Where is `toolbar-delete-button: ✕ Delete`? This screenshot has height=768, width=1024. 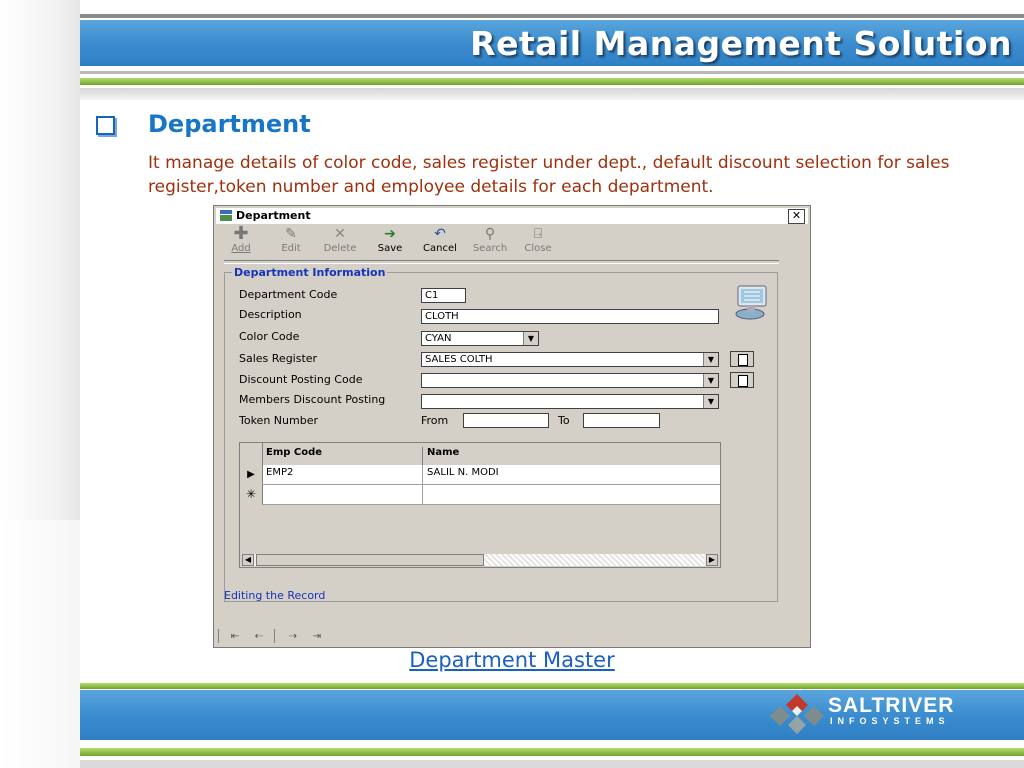 toolbar-delete-button: ✕ Delete is located at coordinates (340, 242).